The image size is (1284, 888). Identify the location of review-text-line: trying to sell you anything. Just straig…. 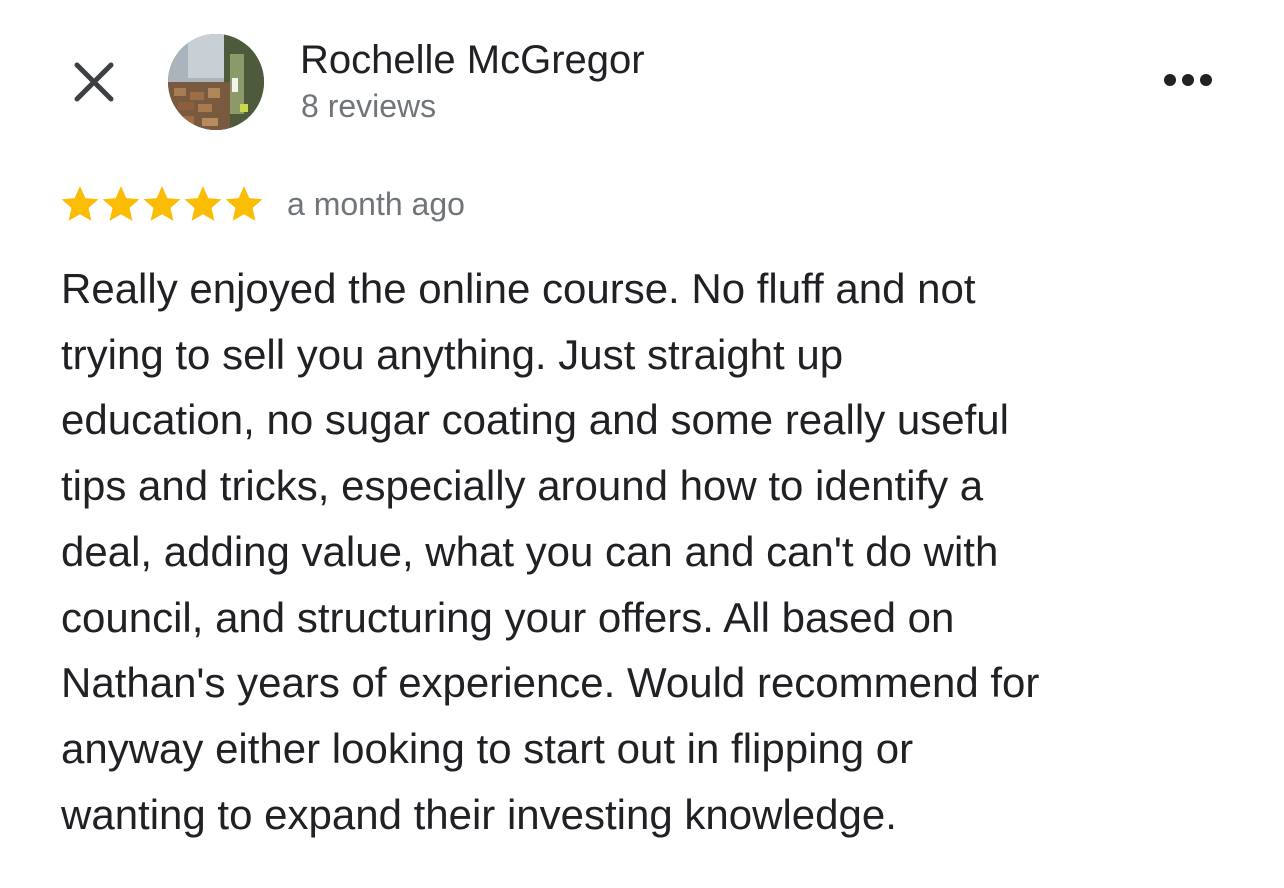
(452, 354).